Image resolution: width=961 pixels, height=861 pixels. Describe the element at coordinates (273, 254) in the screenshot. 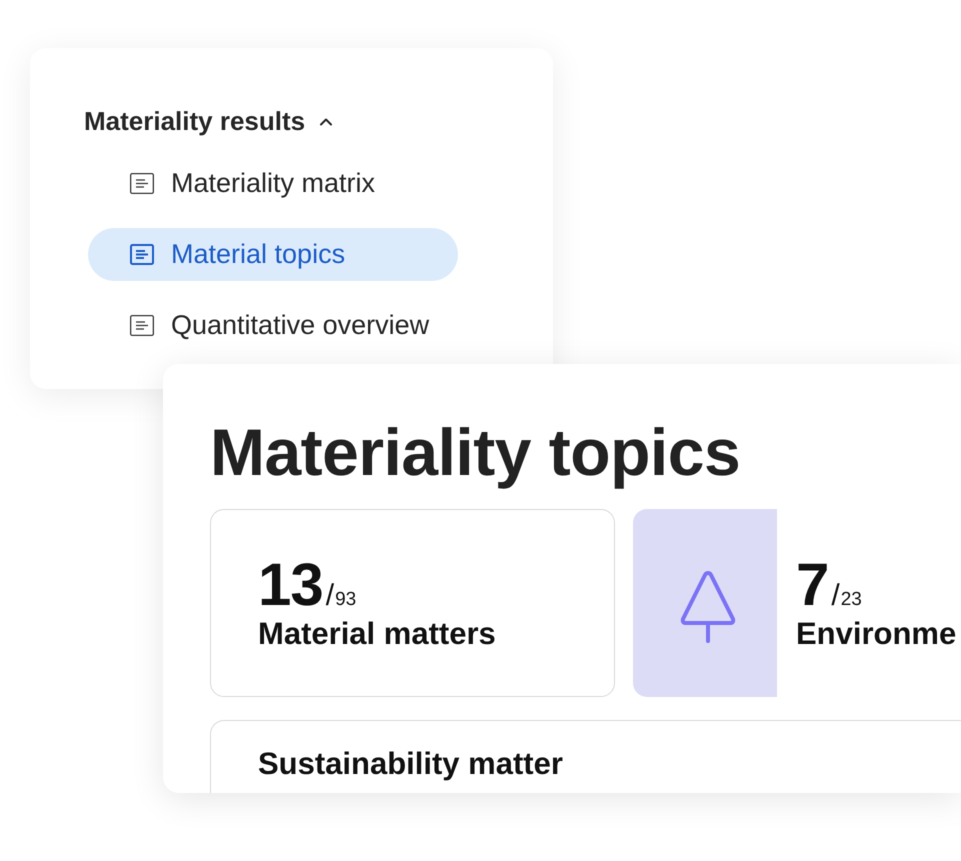

I see `nav-item: Material topics` at that location.